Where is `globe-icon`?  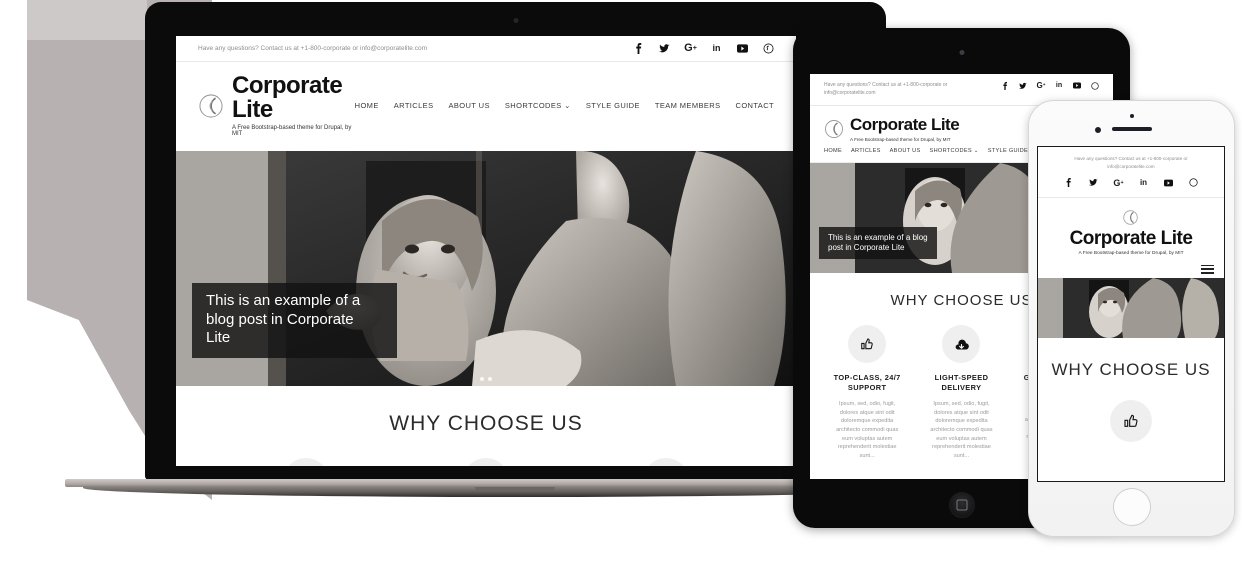 globe-icon is located at coordinates (666, 462).